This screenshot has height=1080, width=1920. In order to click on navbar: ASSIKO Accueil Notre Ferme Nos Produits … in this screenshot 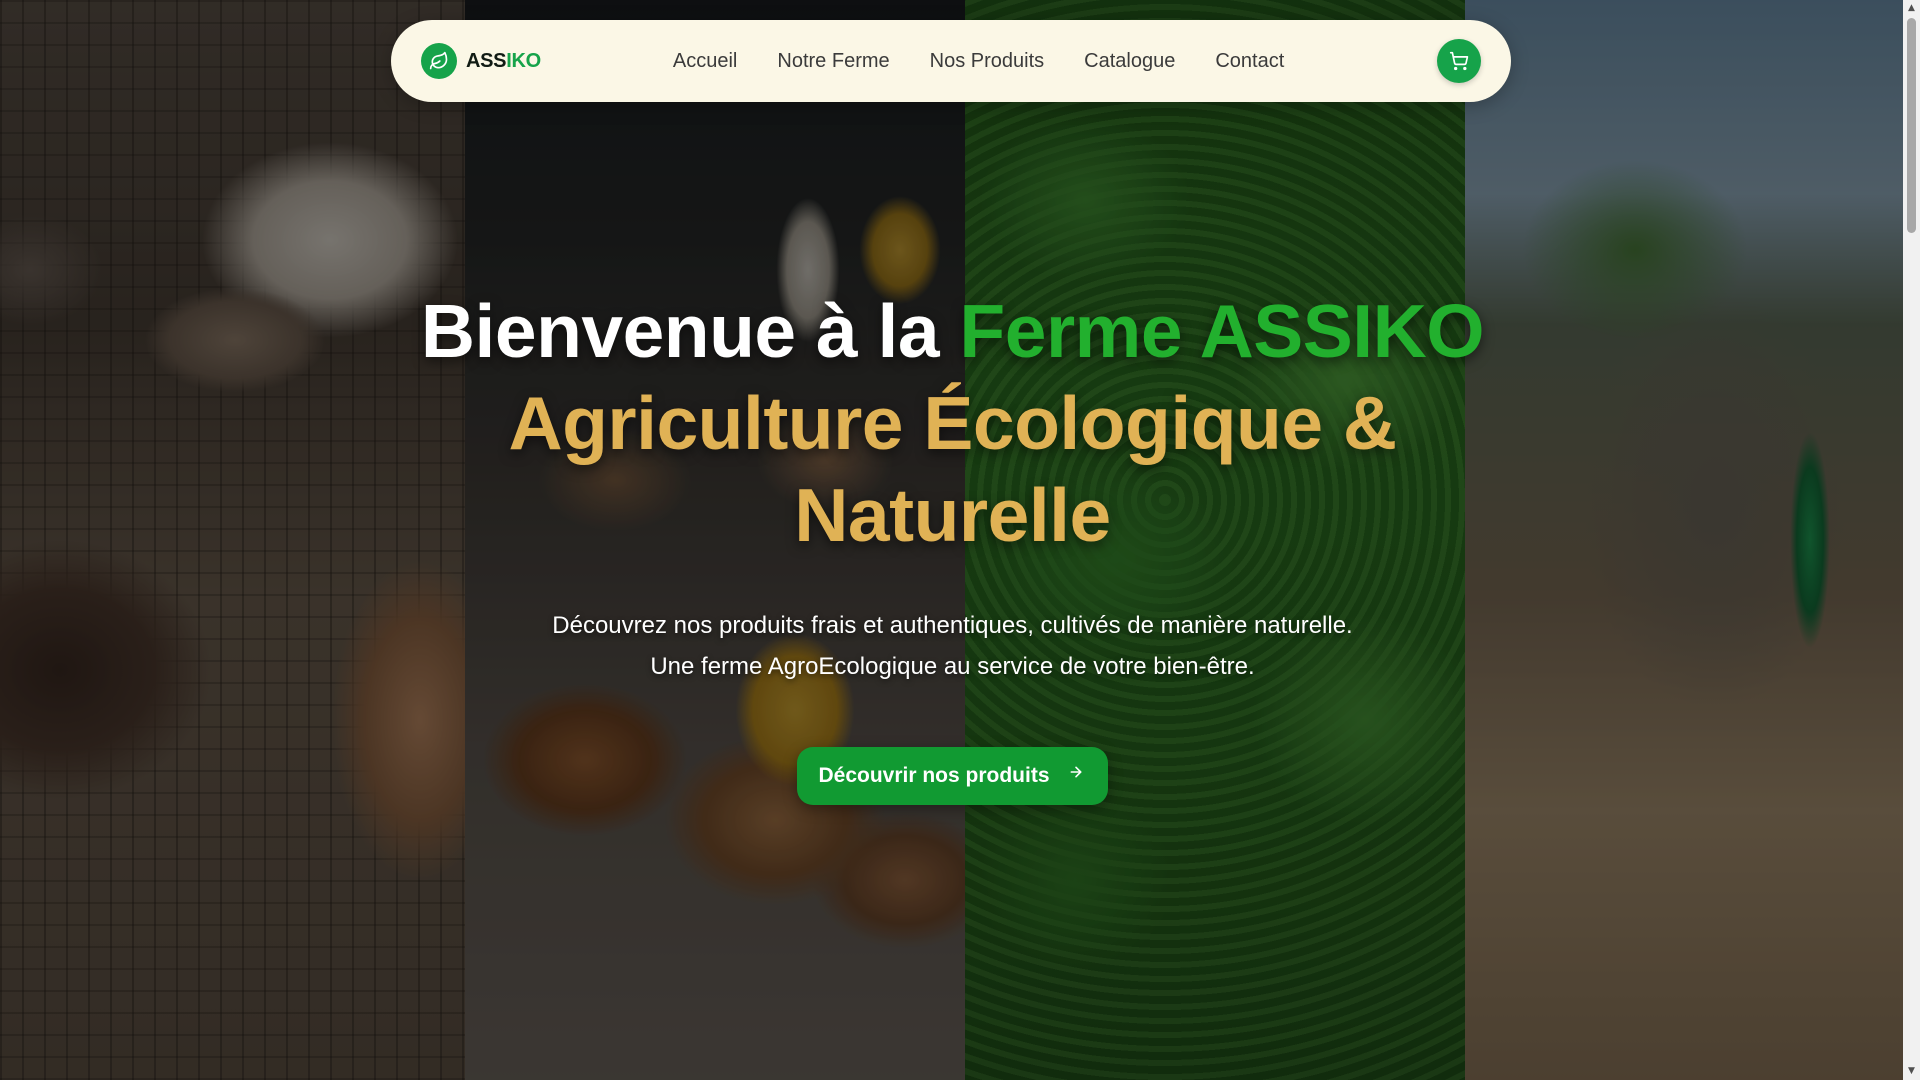, I will do `click(951, 61)`.